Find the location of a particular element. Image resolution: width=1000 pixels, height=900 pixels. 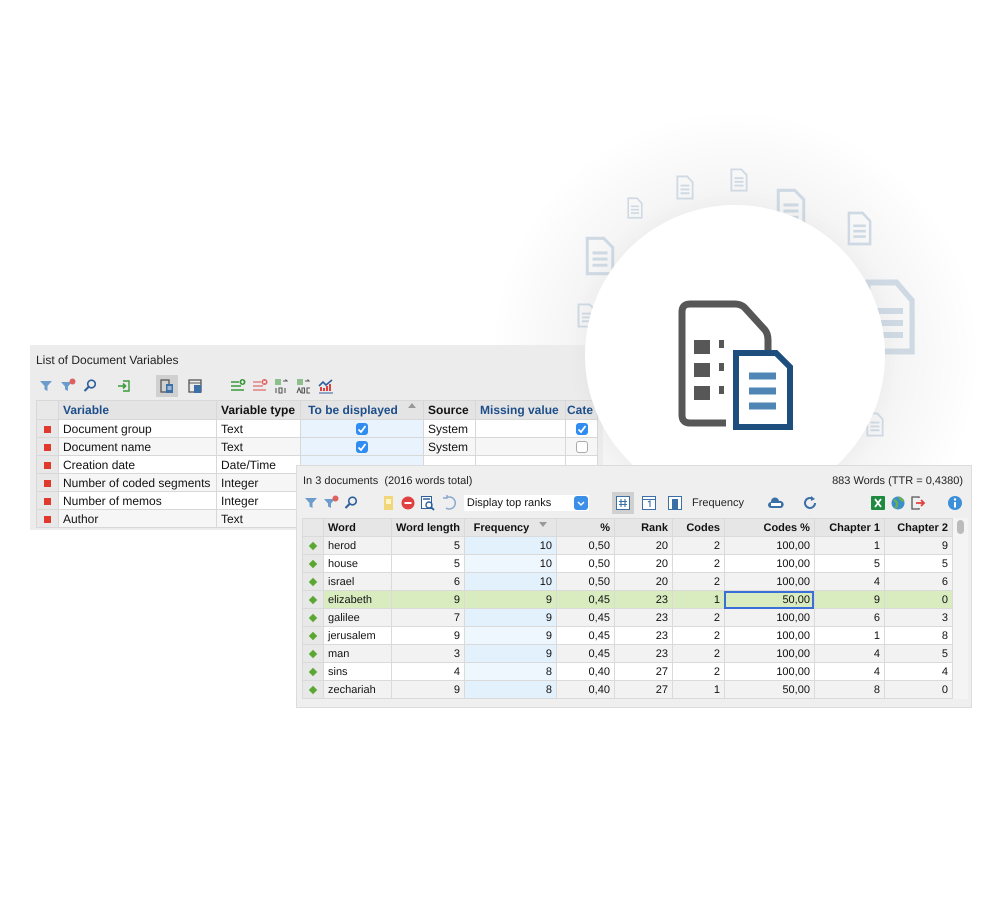

add-row-icon is located at coordinates (238, 386).